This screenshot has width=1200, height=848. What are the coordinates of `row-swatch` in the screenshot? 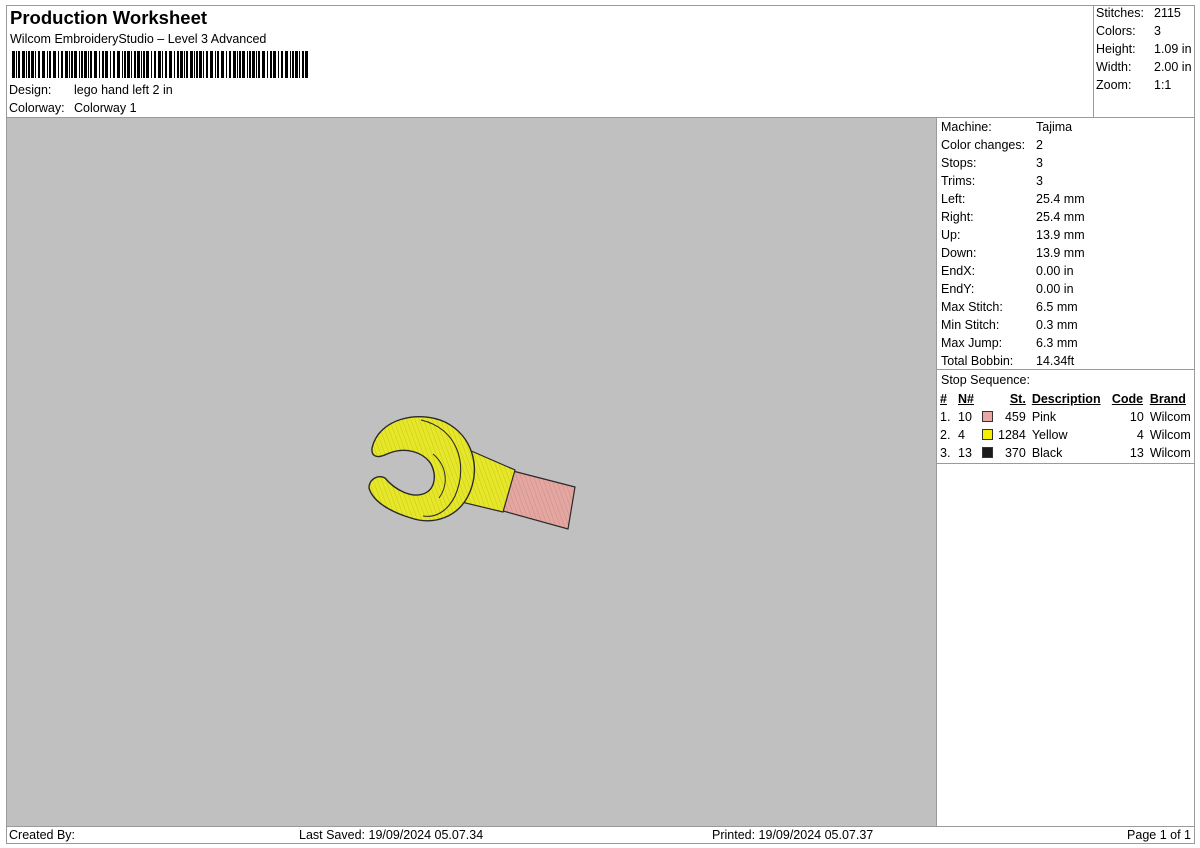 It's located at (990, 417).